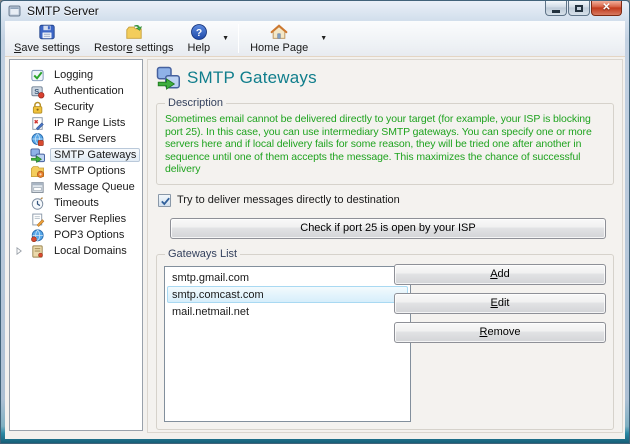 Image resolution: width=630 pixels, height=444 pixels. What do you see at coordinates (37, 251) in the screenshot?
I see `local-domains-icon` at bounding box center [37, 251].